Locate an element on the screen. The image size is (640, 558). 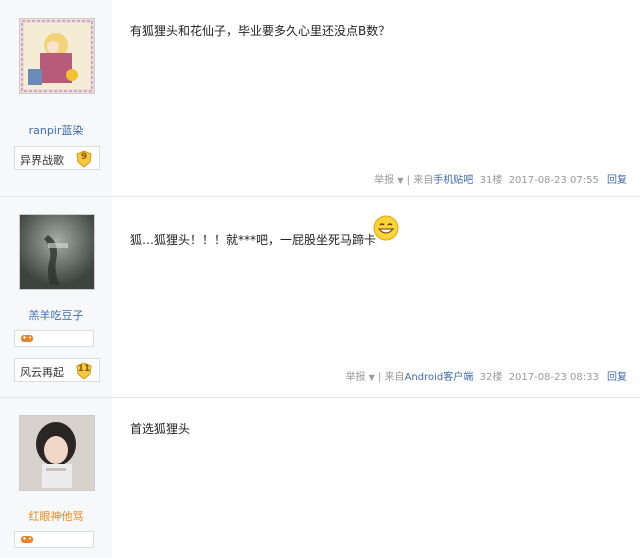
level-shield-icon: 11 is located at coordinates (84, 371).